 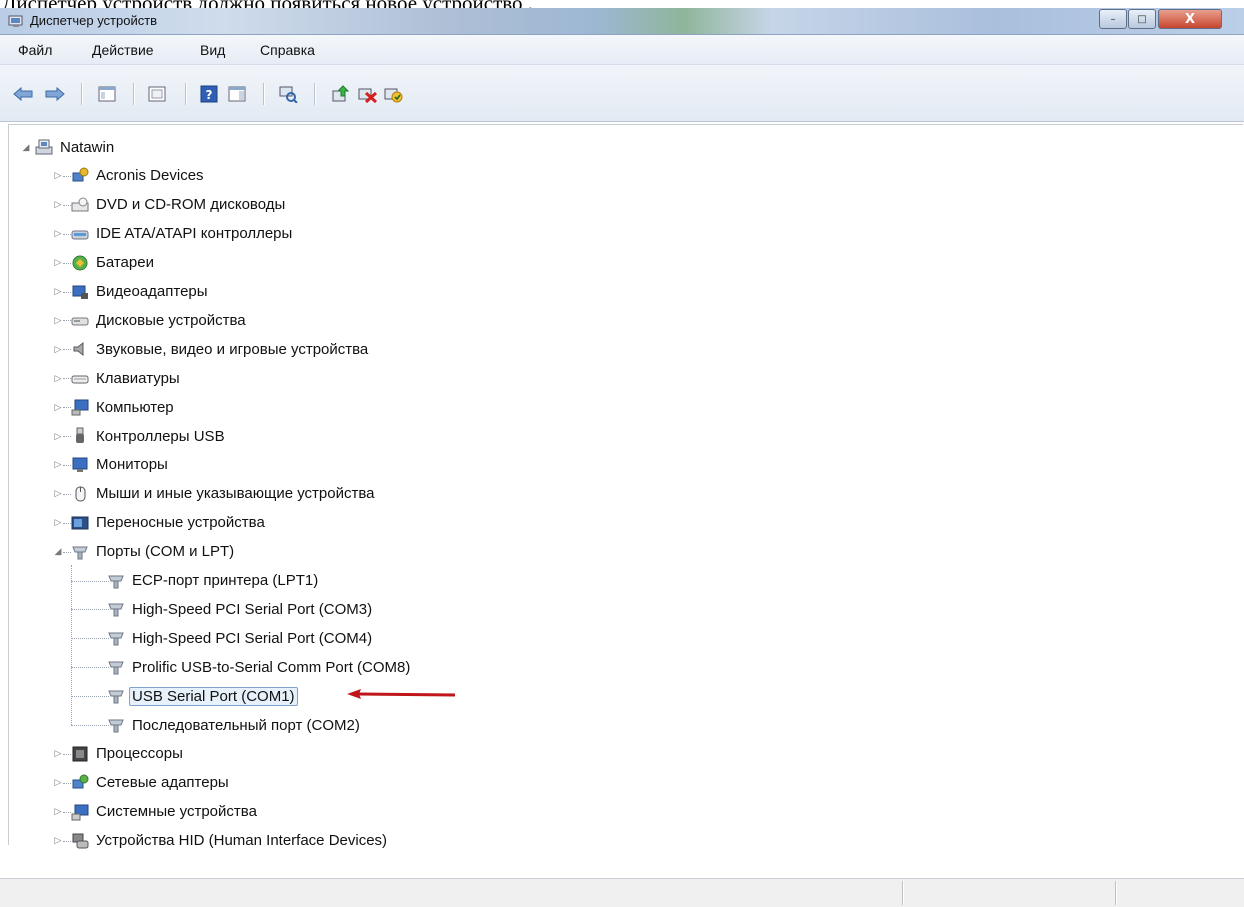 I want to click on tree-category: Системные устройства, so click(x=165, y=812).